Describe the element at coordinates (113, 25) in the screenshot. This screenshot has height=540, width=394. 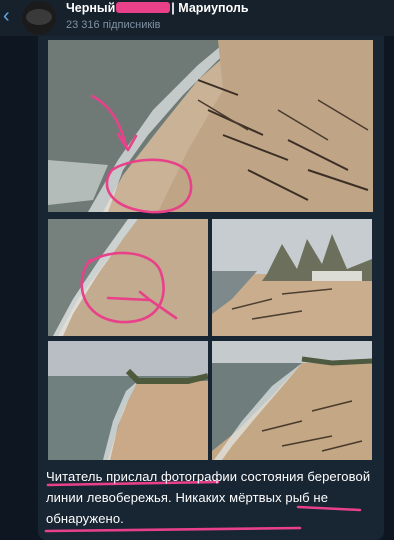
I see `subscriber-count: 23 316 підписників` at that location.